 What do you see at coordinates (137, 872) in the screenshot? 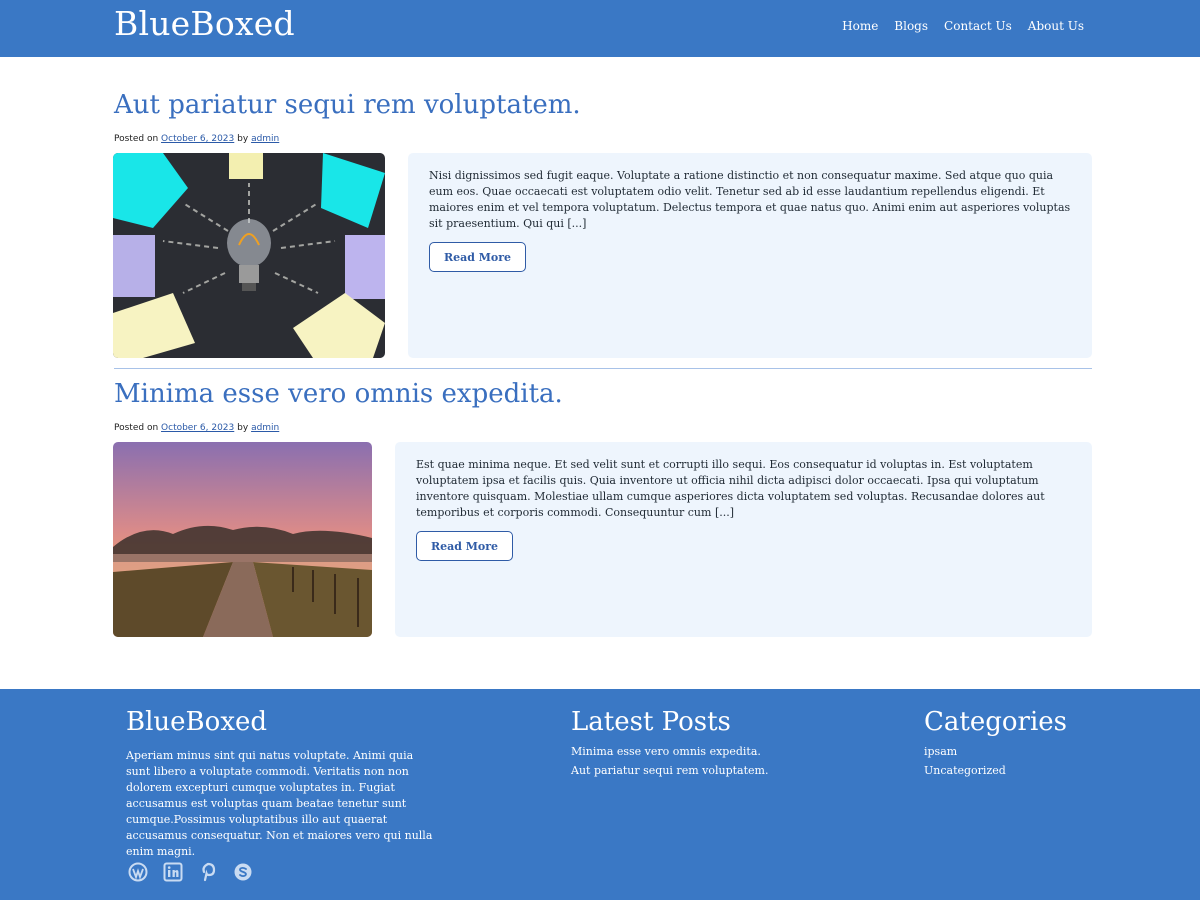
I see `wordpress-icon` at bounding box center [137, 872].